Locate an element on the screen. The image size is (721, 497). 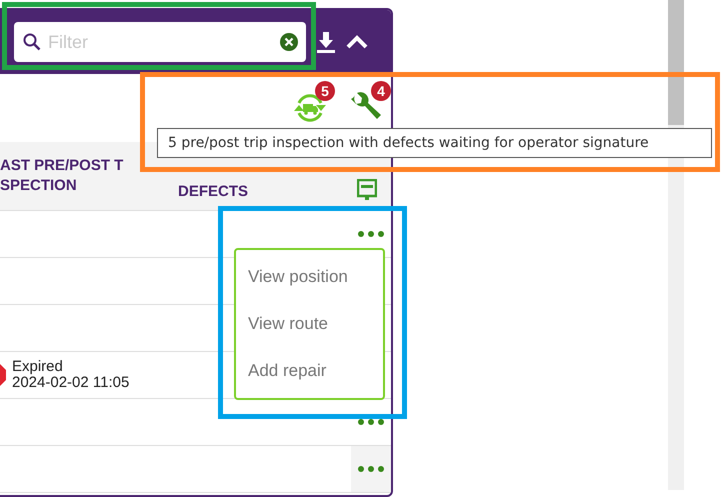
tooltip: 5 pre/post trip inspection with defects waiting for operator signature is located at coordinates (434, 143).